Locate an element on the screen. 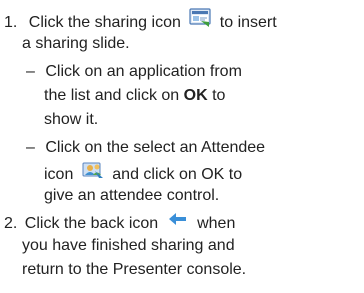 The image size is (364, 293). step1-text-before: Click the sharing icon is located at coordinates (104, 23).